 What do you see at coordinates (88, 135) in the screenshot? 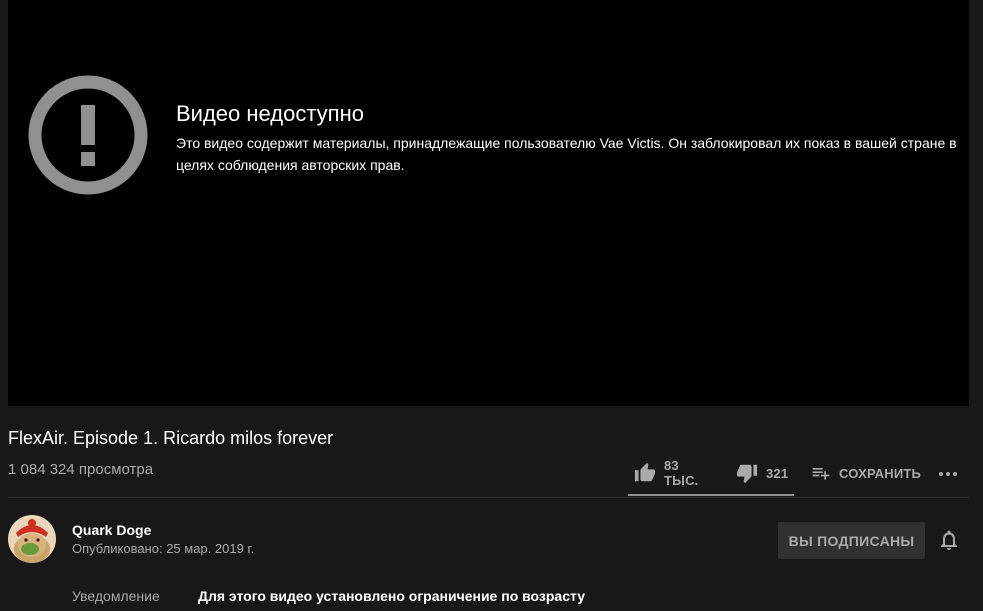
I see `exclamation-circle-icon` at bounding box center [88, 135].